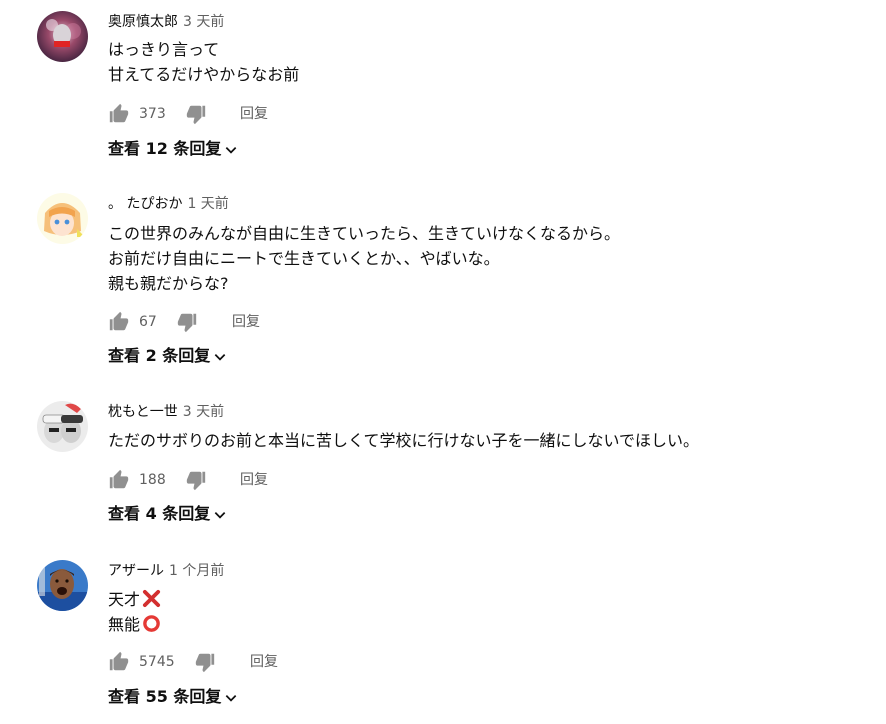  I want to click on circle-mark-icon, so click(151, 623).